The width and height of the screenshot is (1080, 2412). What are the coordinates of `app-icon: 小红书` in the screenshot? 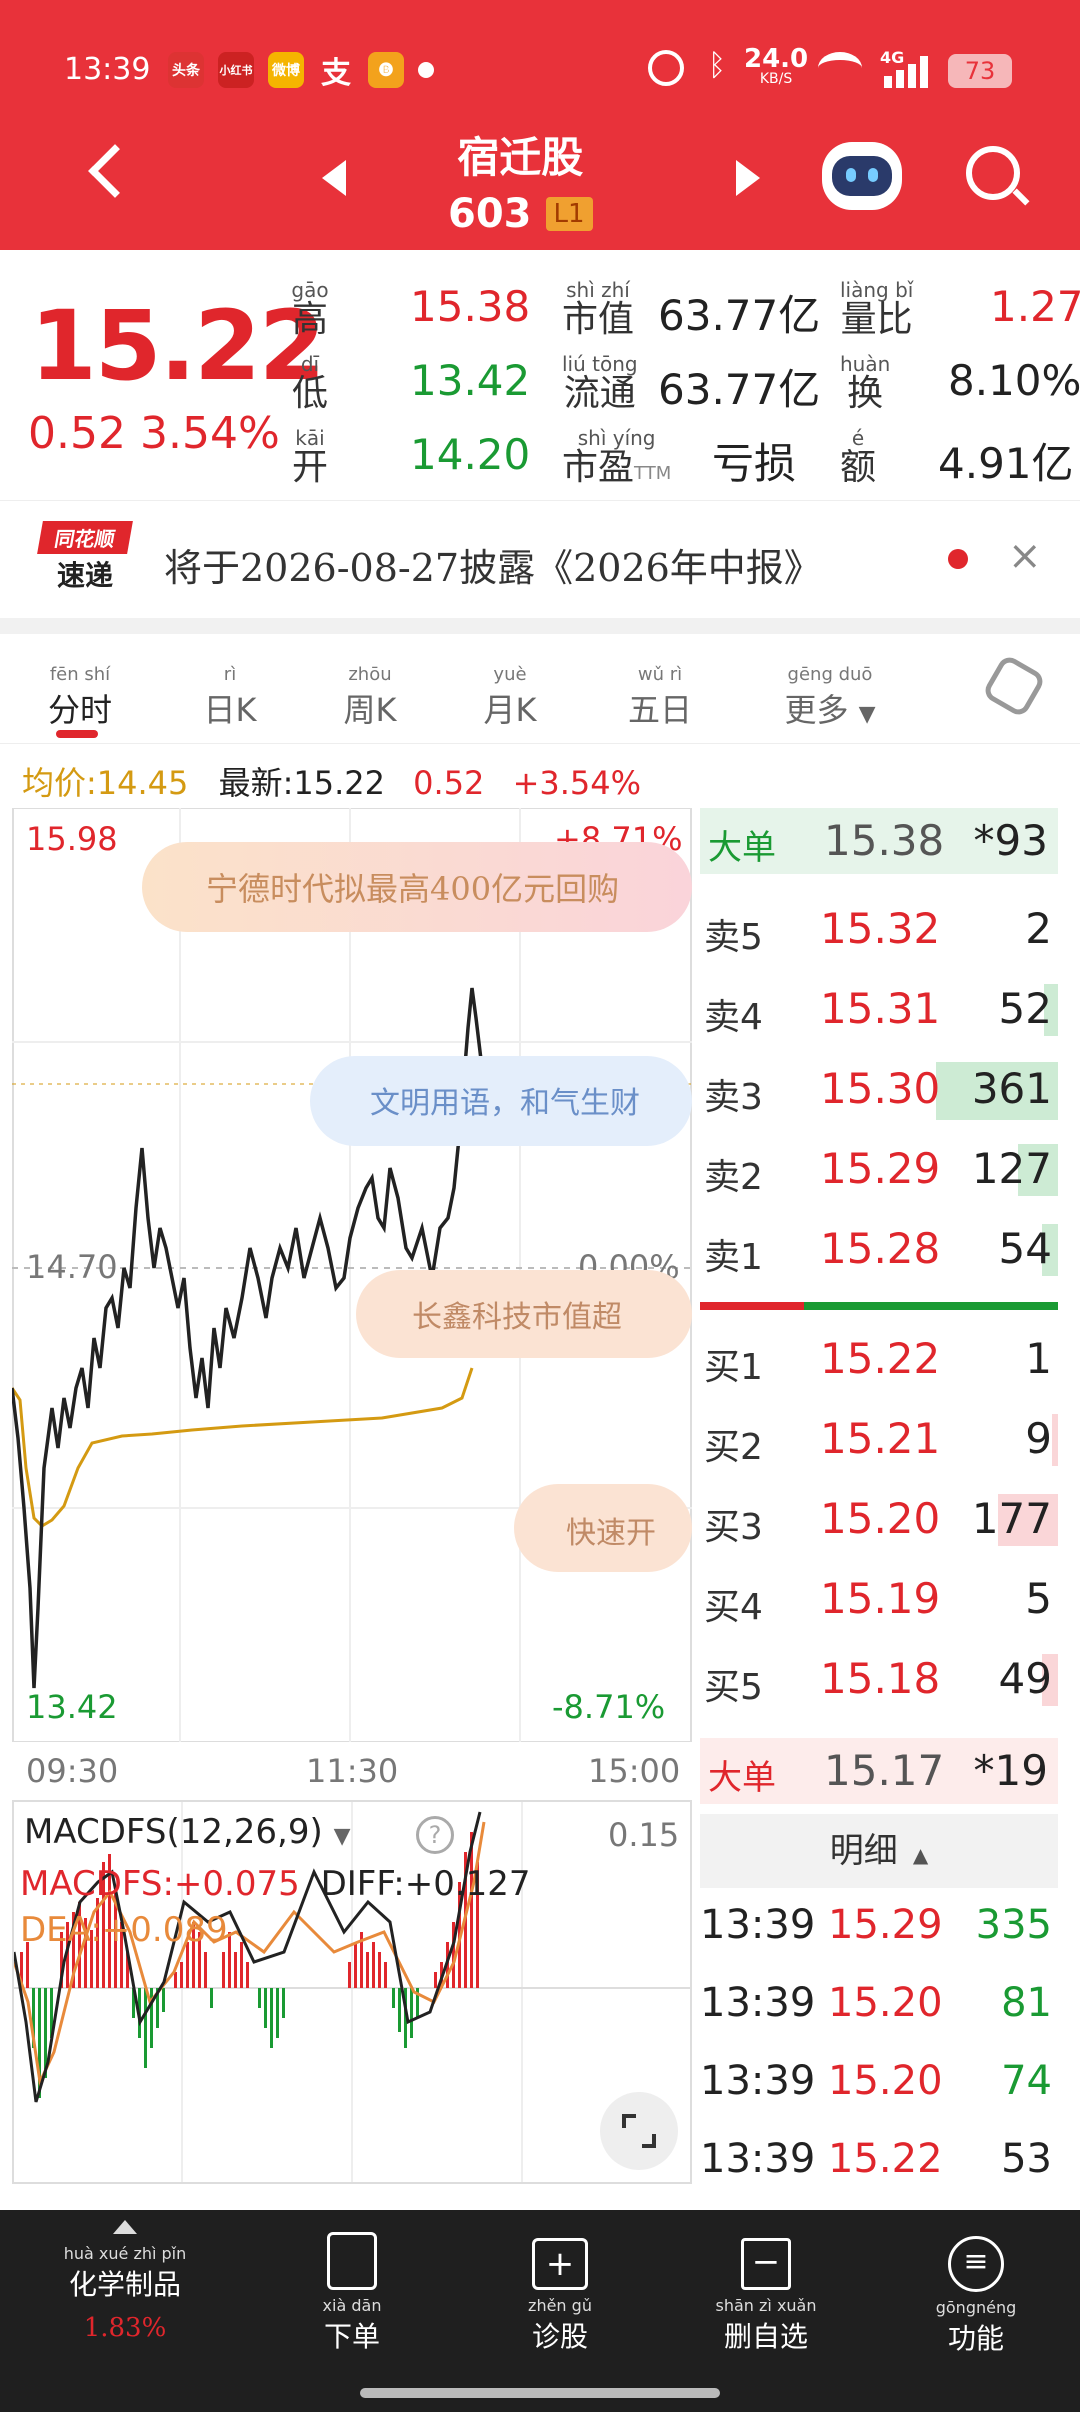 It's located at (236, 70).